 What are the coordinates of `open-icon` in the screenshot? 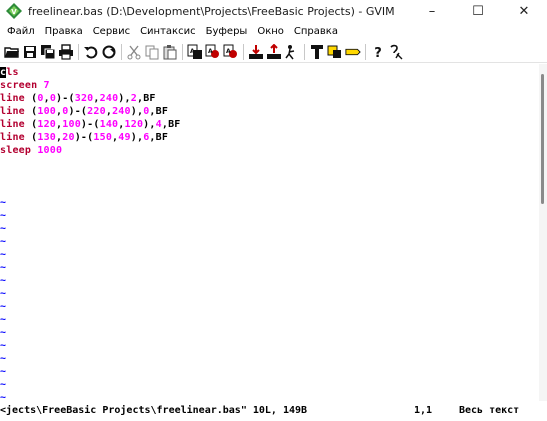 It's located at (12, 52).